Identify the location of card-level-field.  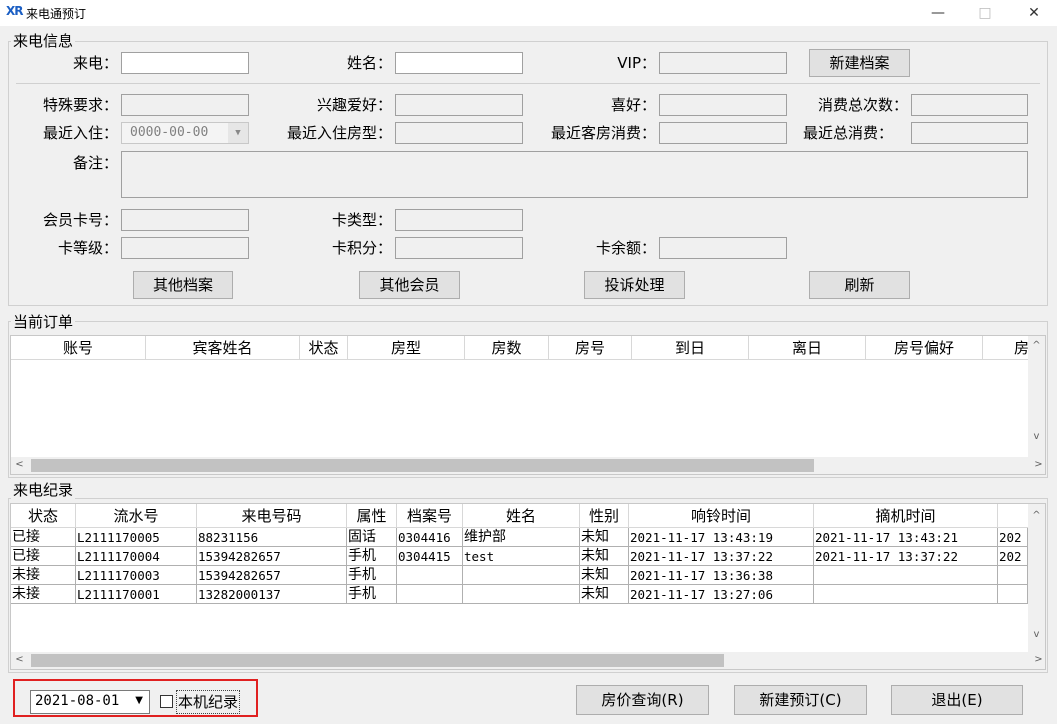
(185, 248).